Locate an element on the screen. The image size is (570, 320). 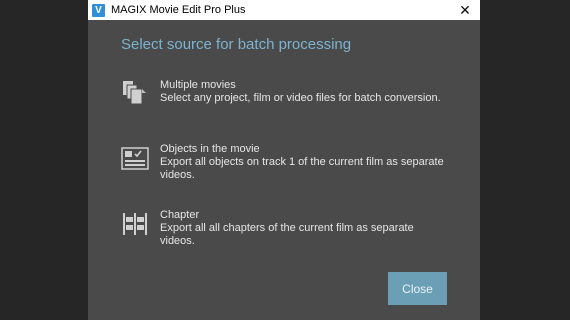
chapter-icon is located at coordinates (135, 224).